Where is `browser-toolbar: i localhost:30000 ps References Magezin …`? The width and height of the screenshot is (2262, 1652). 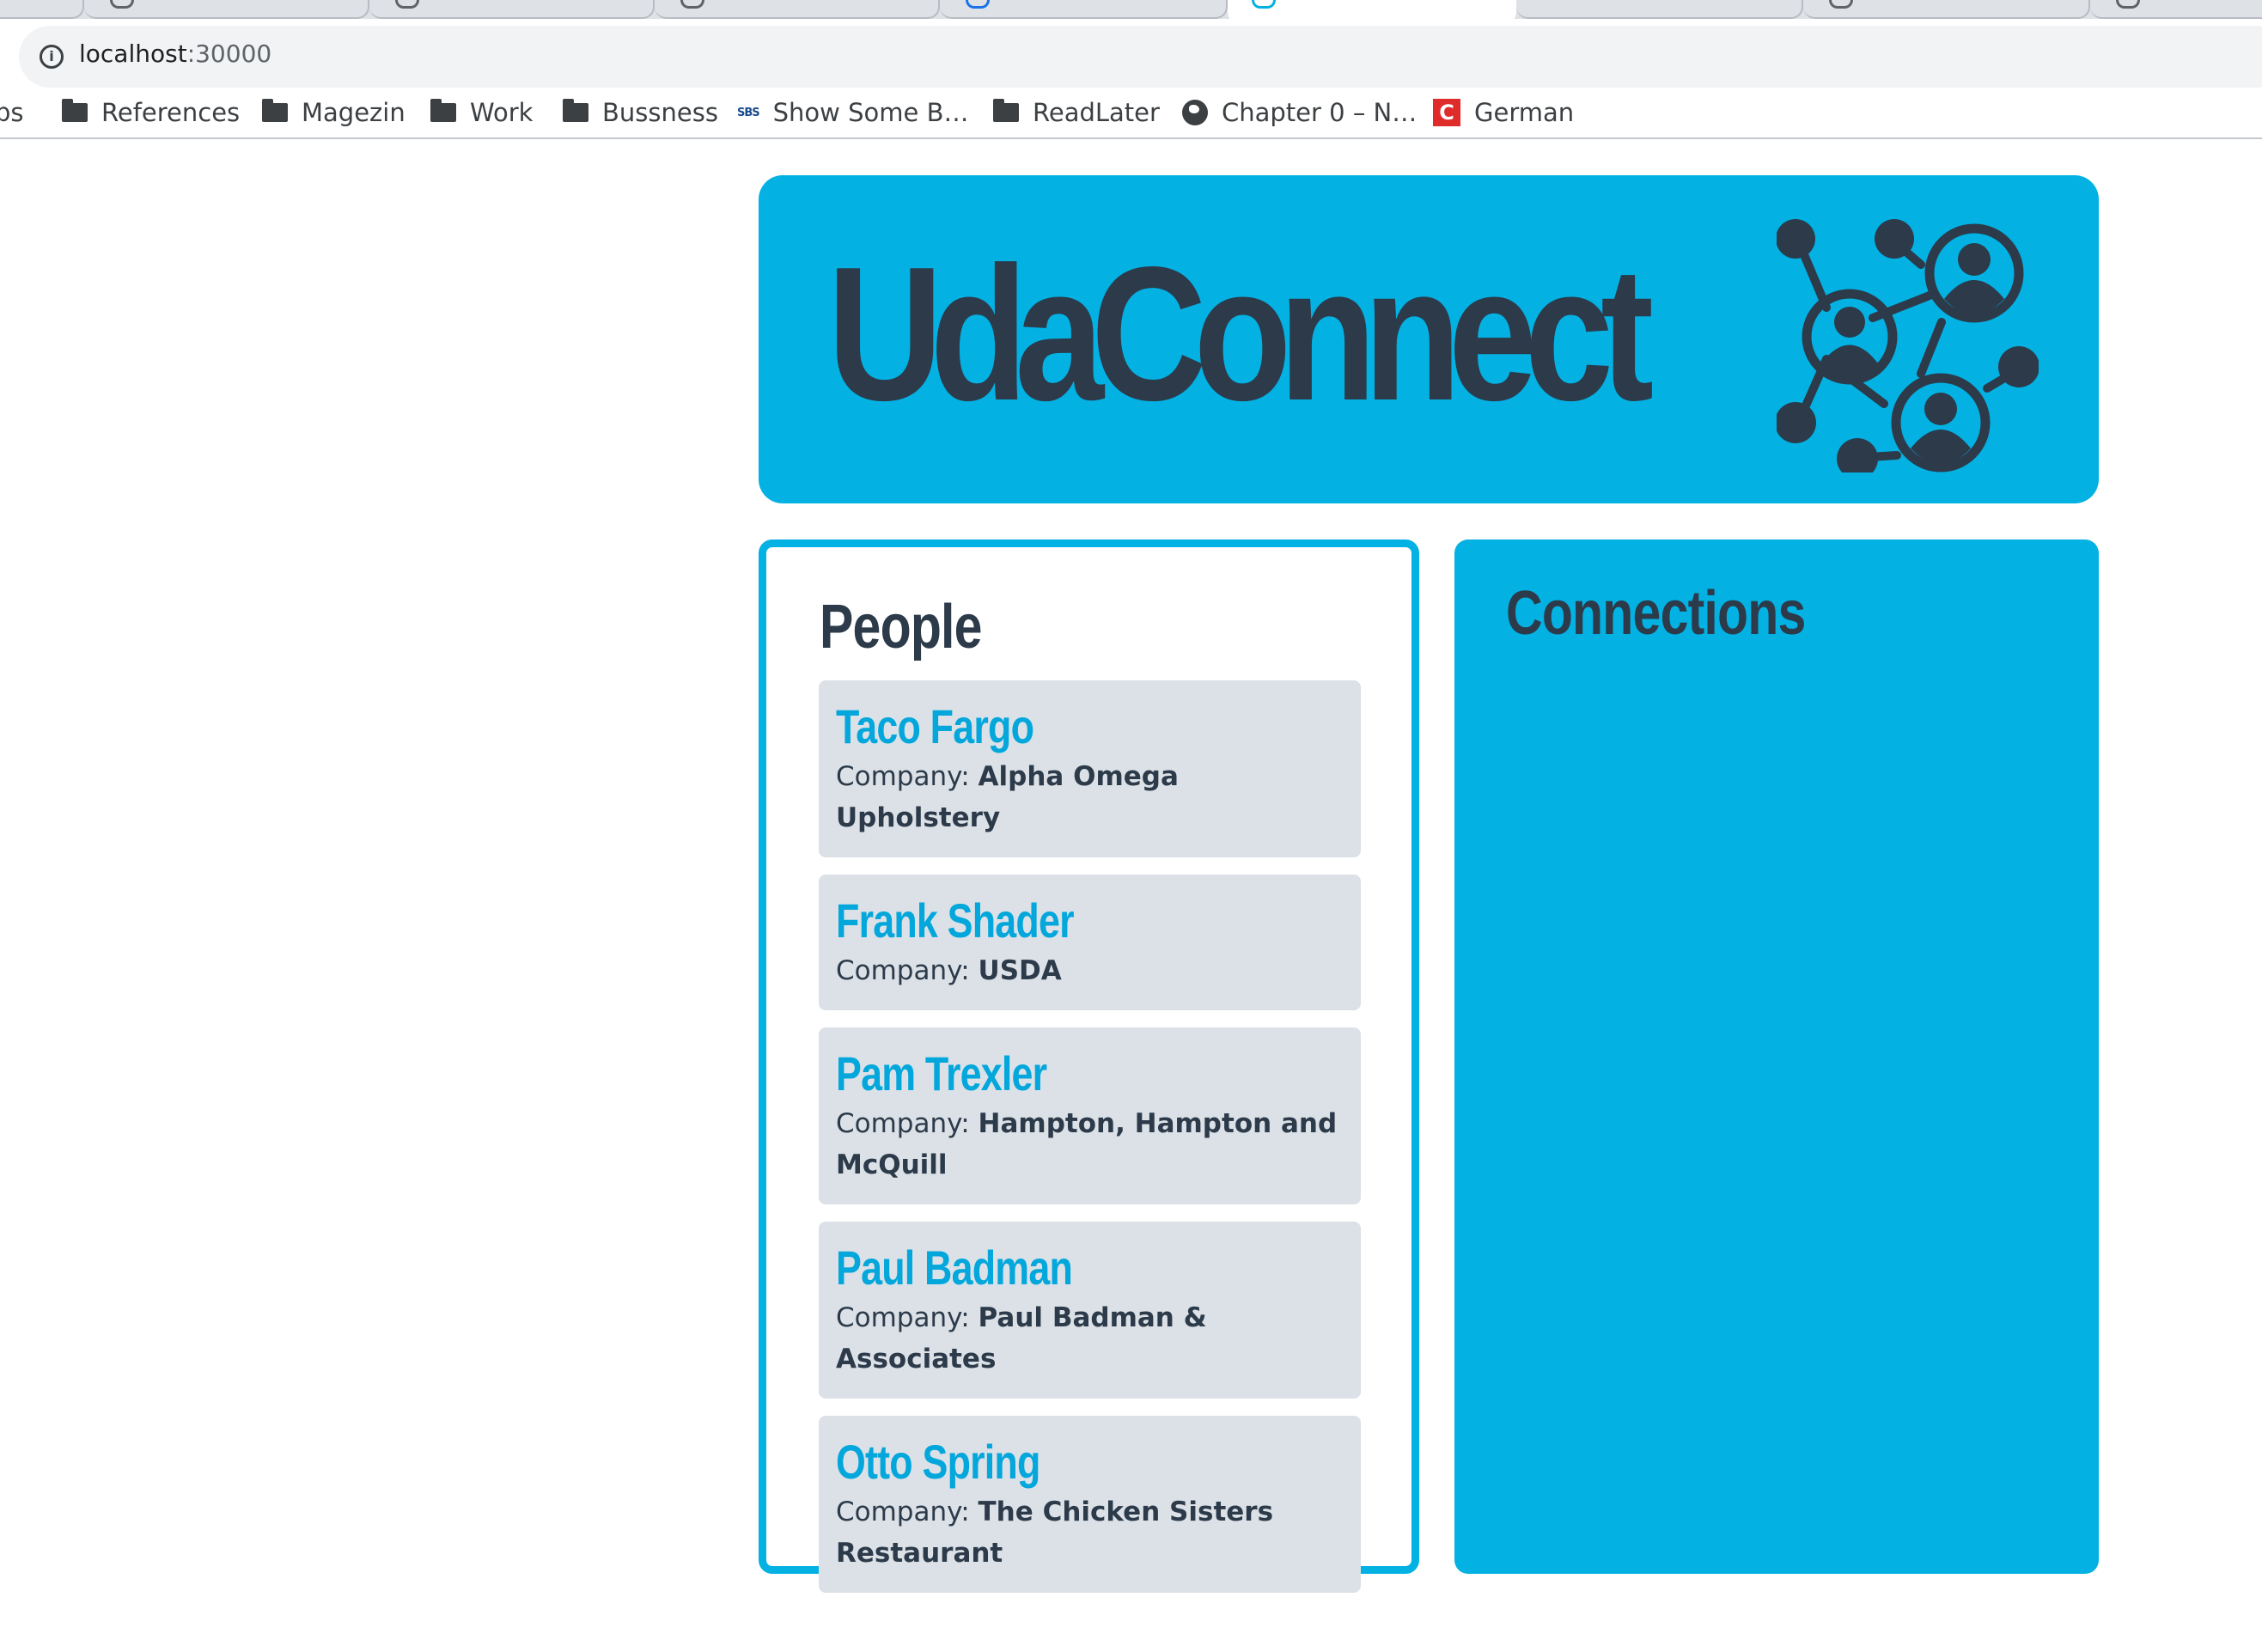 browser-toolbar: i localhost:30000 ps References Magezin … is located at coordinates (1131, 80).